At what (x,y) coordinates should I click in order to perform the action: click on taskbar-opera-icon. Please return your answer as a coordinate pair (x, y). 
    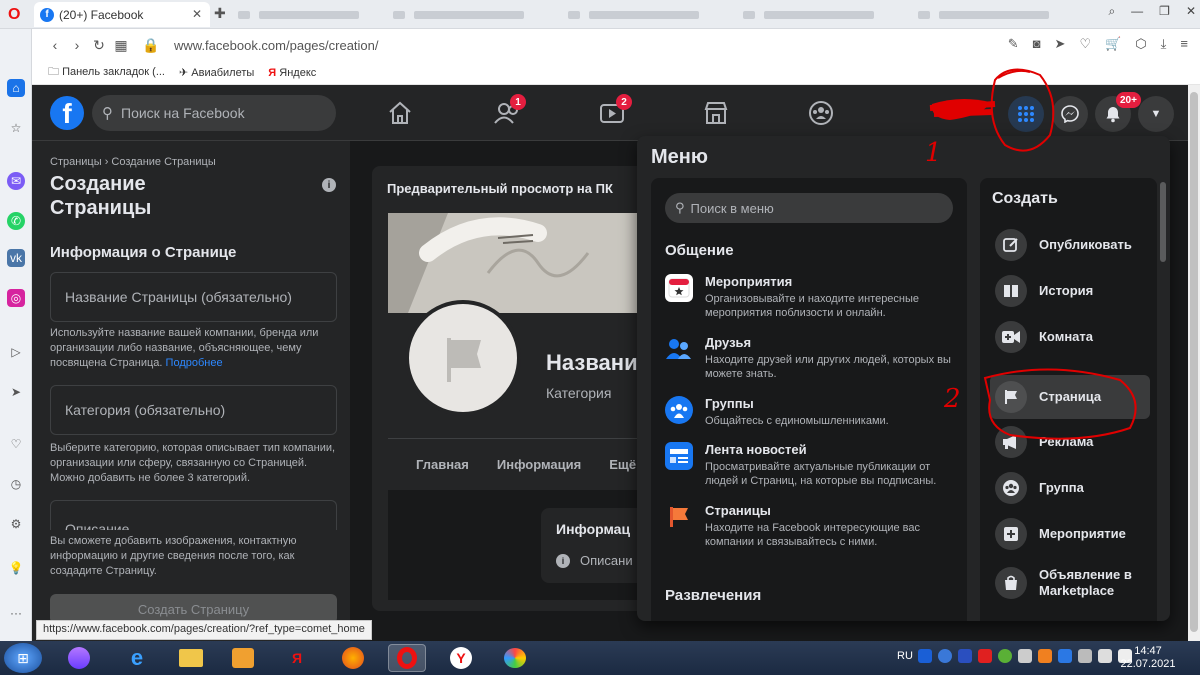
    Looking at the image, I should click on (407, 658).